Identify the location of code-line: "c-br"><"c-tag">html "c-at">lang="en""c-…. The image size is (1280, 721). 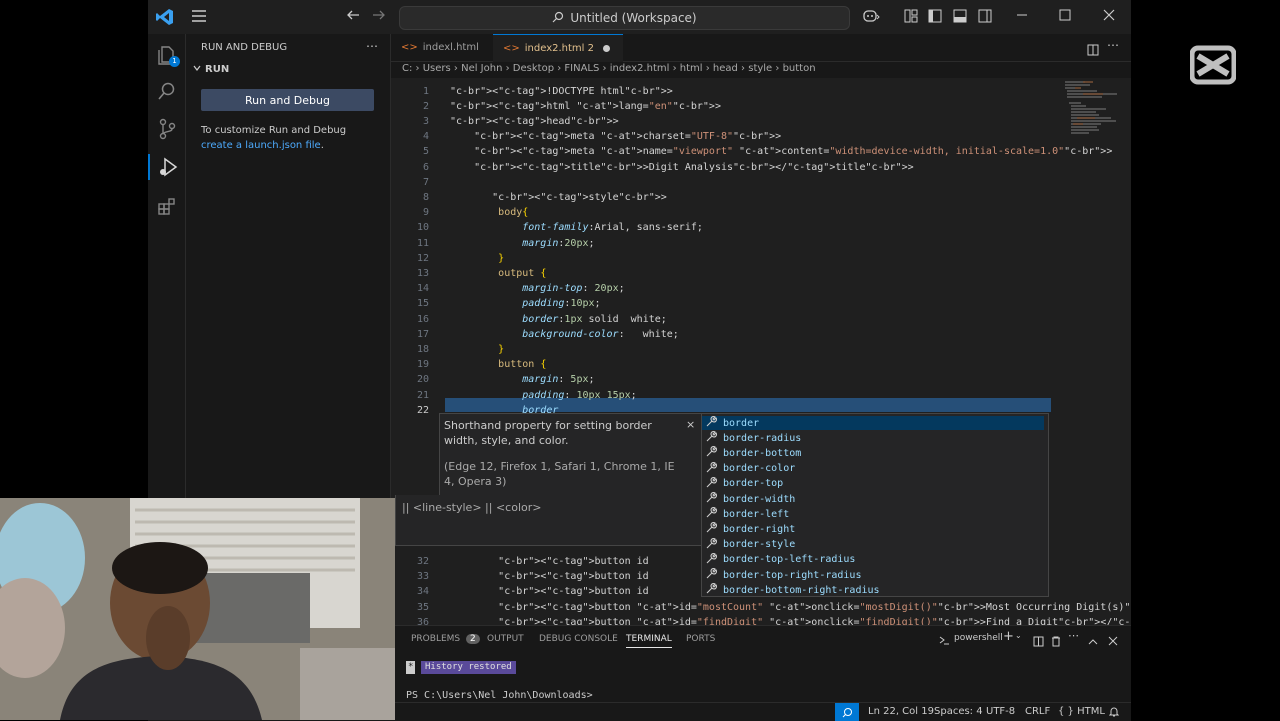
(585, 106).